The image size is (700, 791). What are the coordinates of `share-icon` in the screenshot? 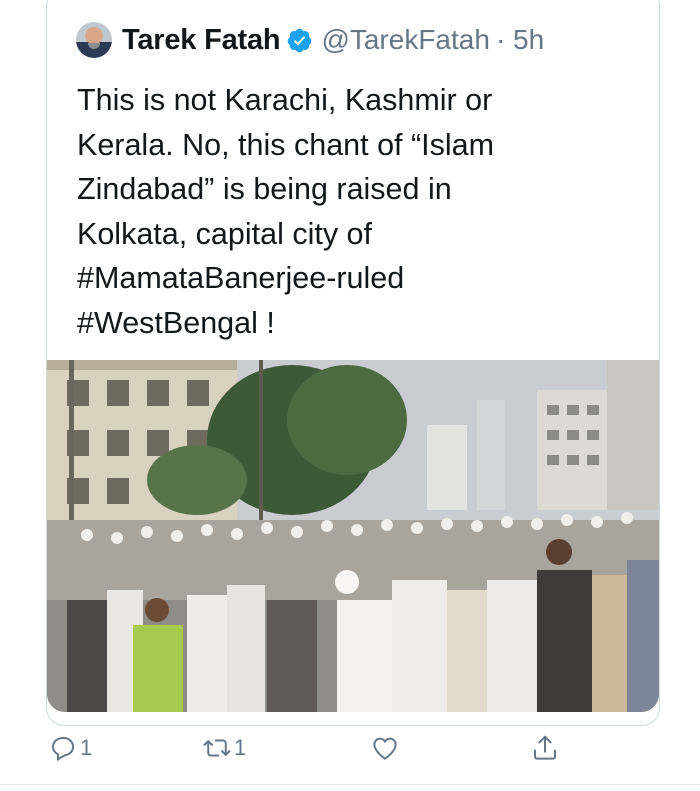 It's located at (545, 747).